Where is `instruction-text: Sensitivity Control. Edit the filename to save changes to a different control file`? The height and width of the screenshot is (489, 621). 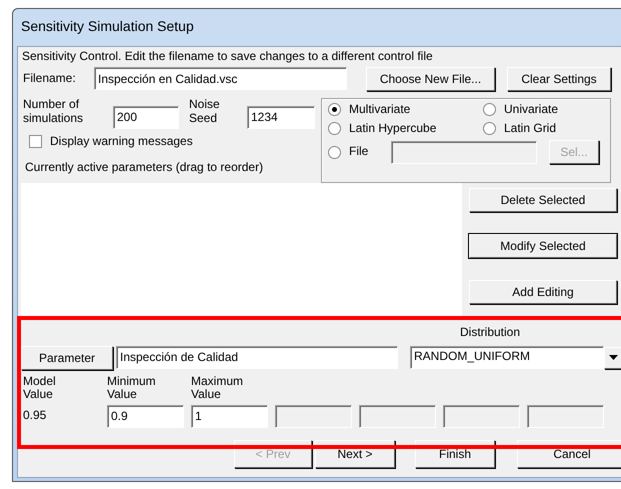
instruction-text: Sensitivity Control. Edit the filename to save changes to a different control file is located at coordinates (227, 57).